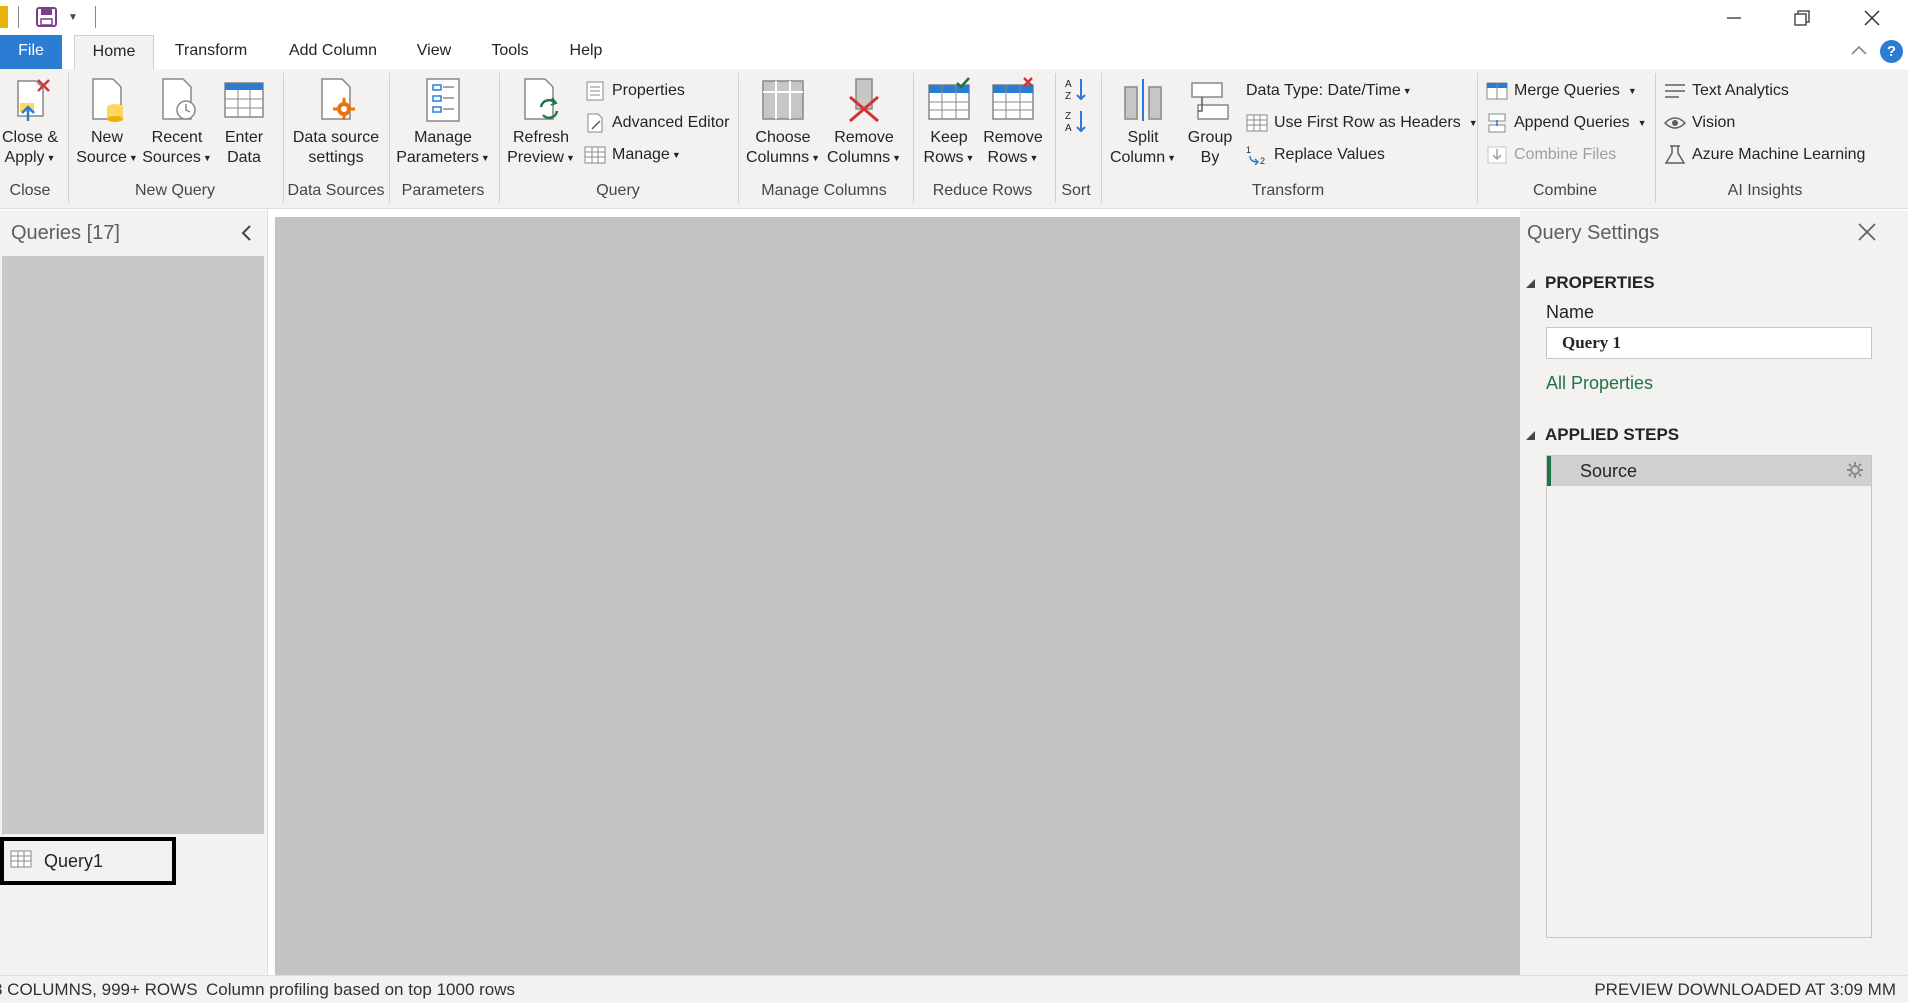 The image size is (1908, 1003). I want to click on svg-text: A, so click(1068, 128).